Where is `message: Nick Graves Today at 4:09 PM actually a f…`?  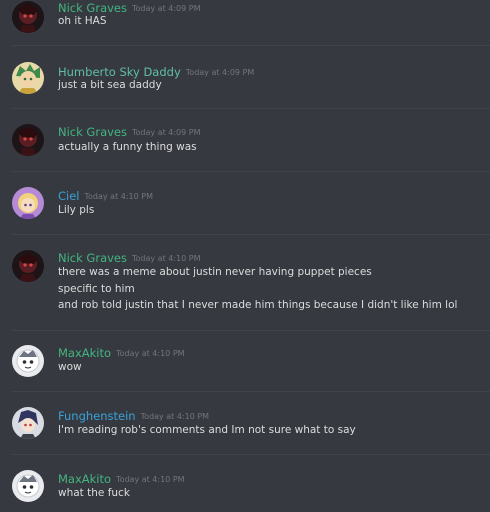 message: Nick Graves Today at 4:09 PM actually a f… is located at coordinates (245, 140).